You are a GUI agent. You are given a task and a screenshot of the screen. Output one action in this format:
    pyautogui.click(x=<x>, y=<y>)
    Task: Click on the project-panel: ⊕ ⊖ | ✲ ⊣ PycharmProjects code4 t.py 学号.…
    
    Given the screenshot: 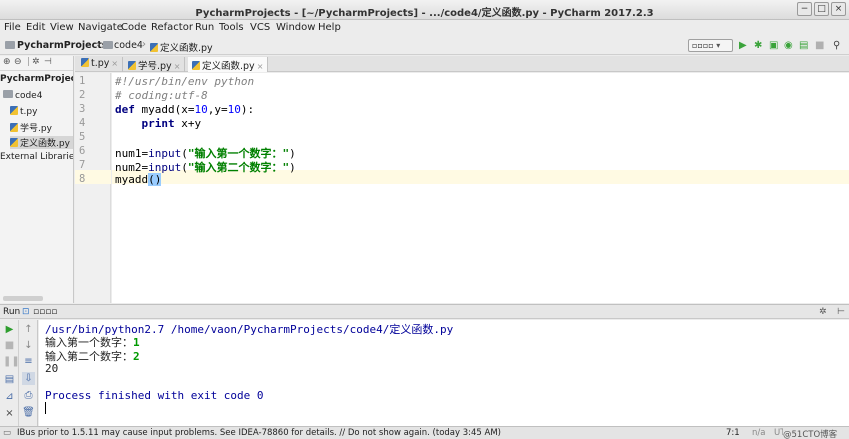 What is the action you would take?
    pyautogui.click(x=37, y=179)
    